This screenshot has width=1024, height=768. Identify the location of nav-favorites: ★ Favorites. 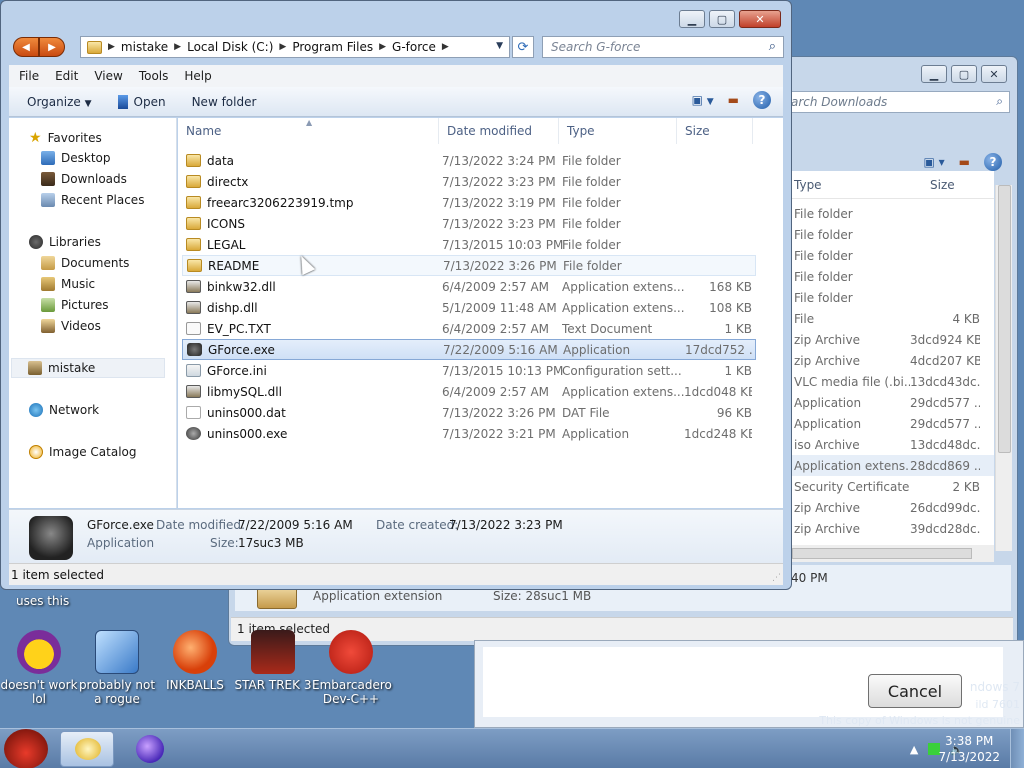
(65, 138).